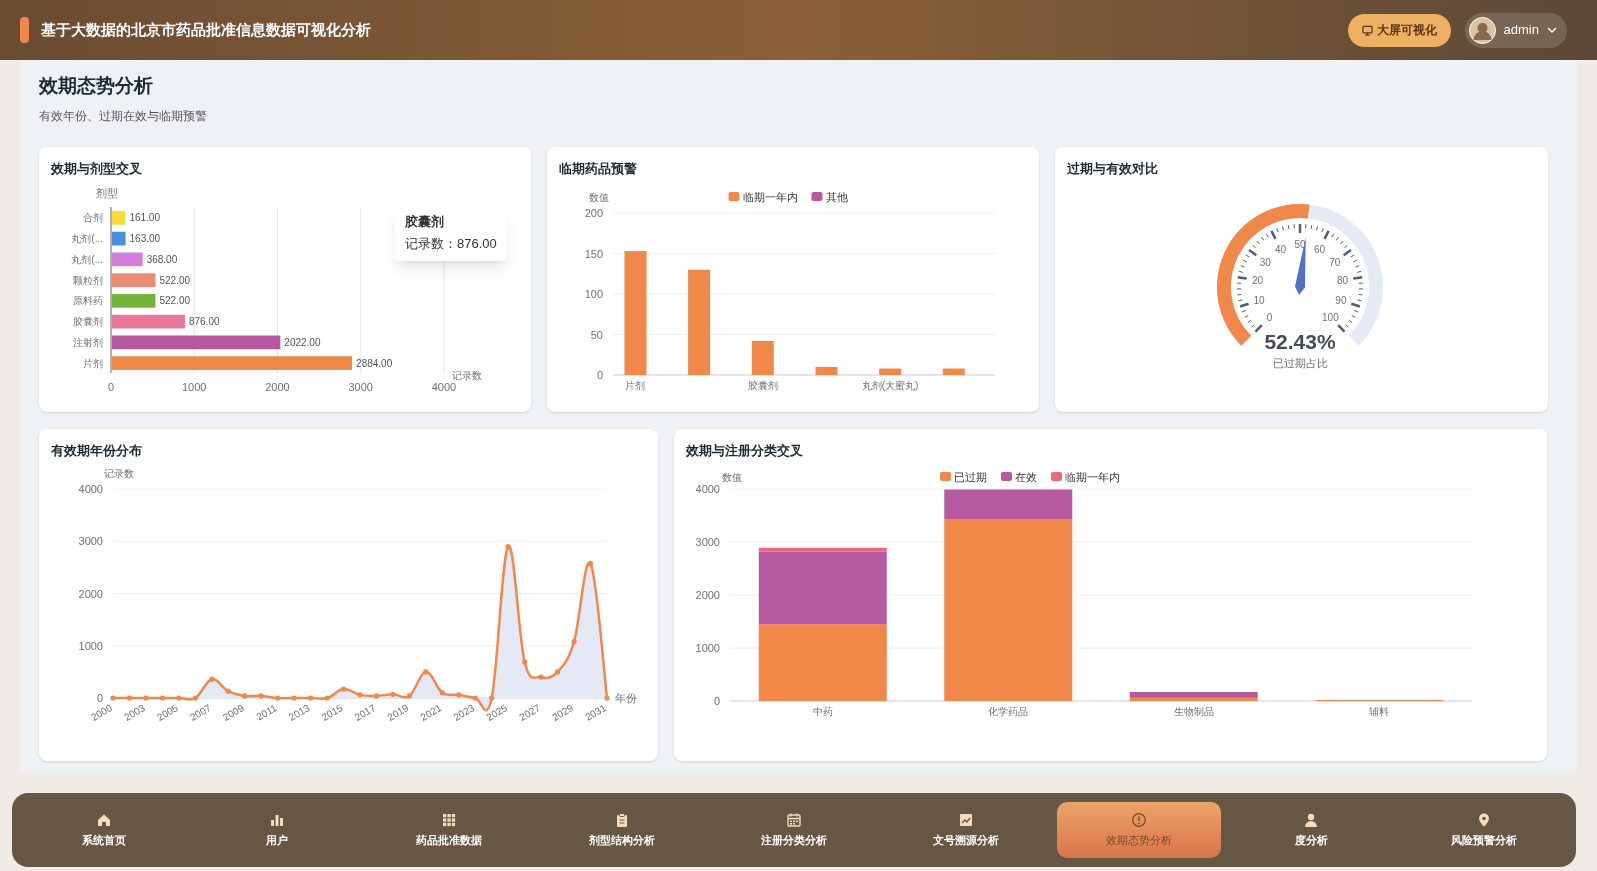  What do you see at coordinates (332, 712) in the screenshot?
I see `axis-label: 2015` at bounding box center [332, 712].